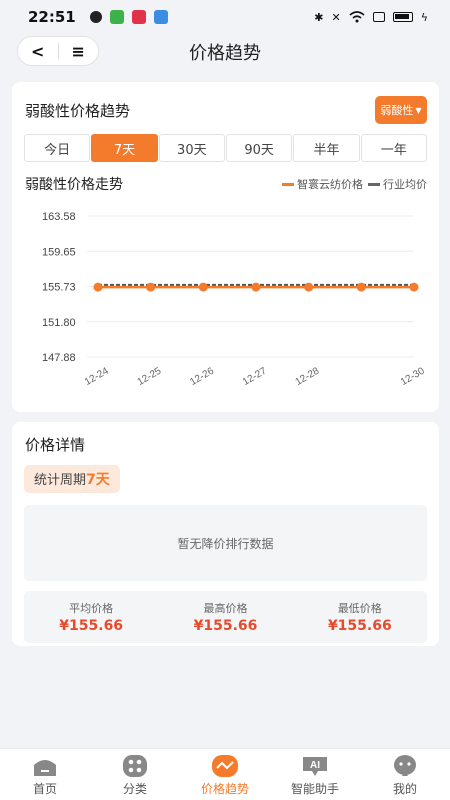 This screenshot has height=800, width=450. I want to click on nav-capsule: < ≡, so click(58, 51).